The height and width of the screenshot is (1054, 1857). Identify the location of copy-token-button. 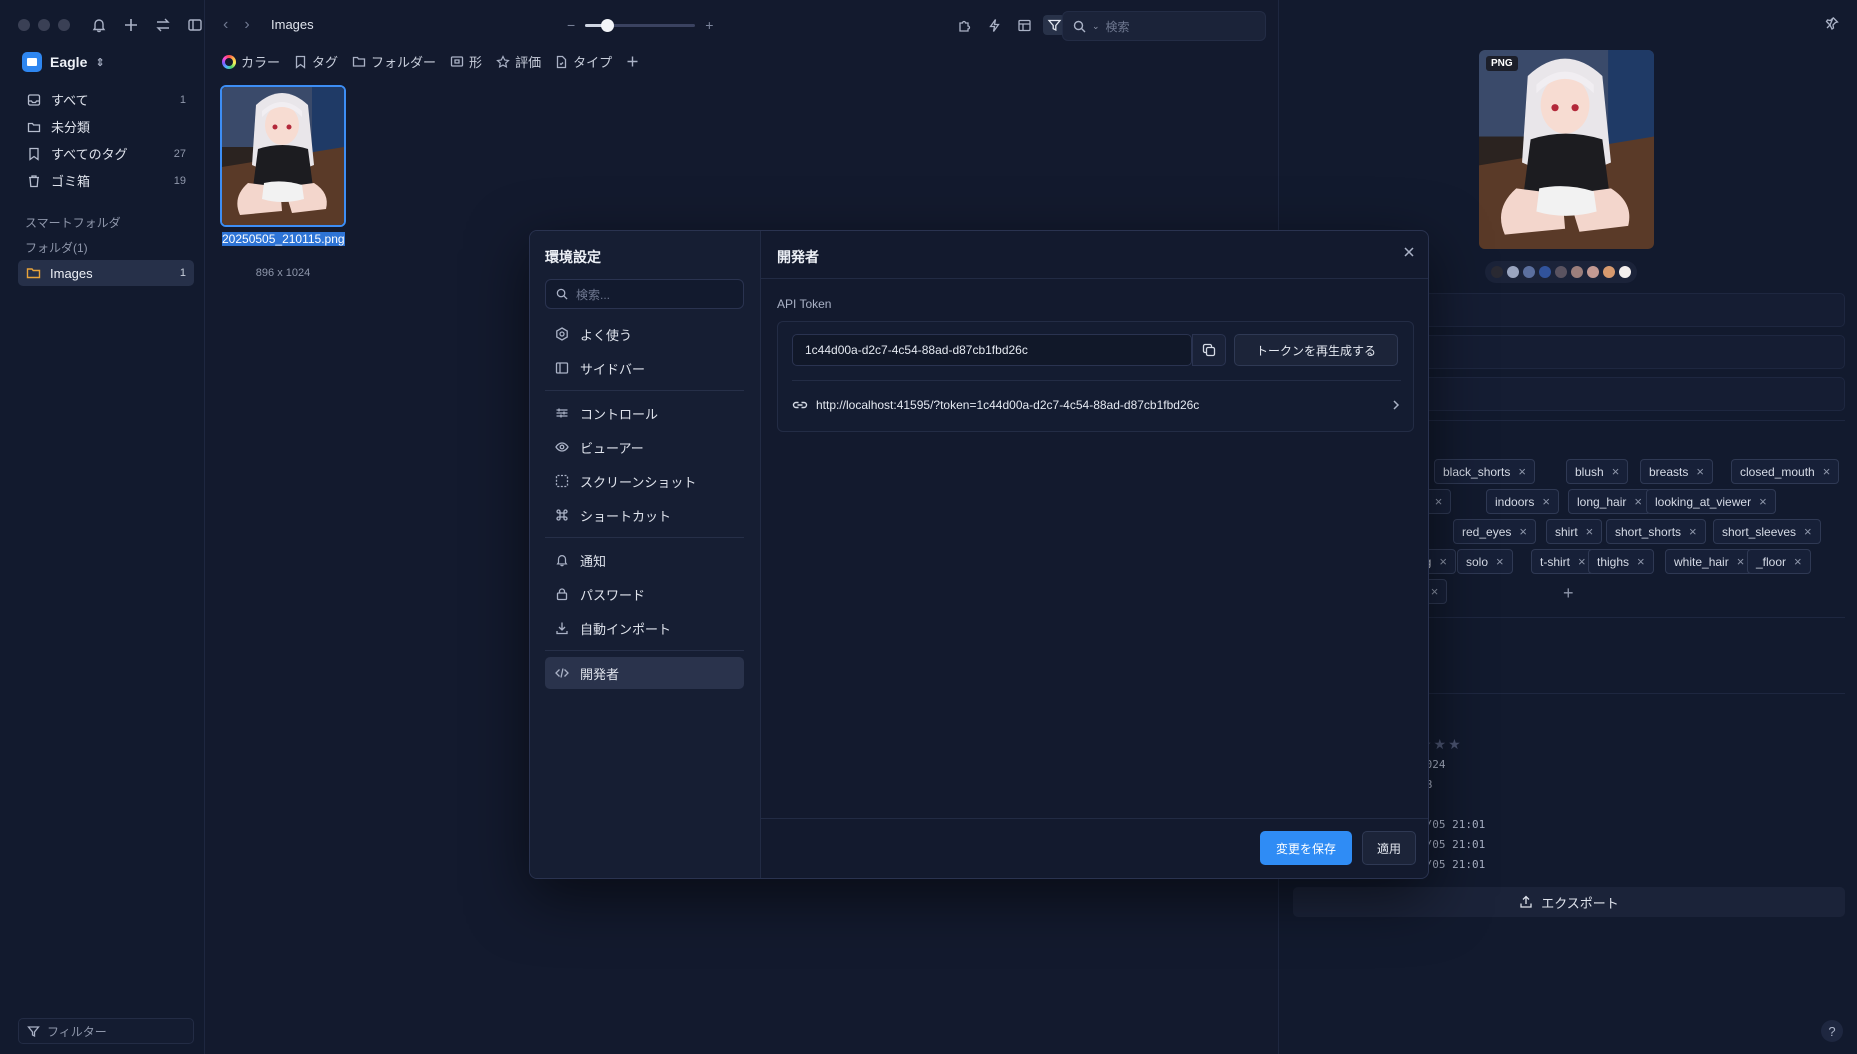
(1209, 350).